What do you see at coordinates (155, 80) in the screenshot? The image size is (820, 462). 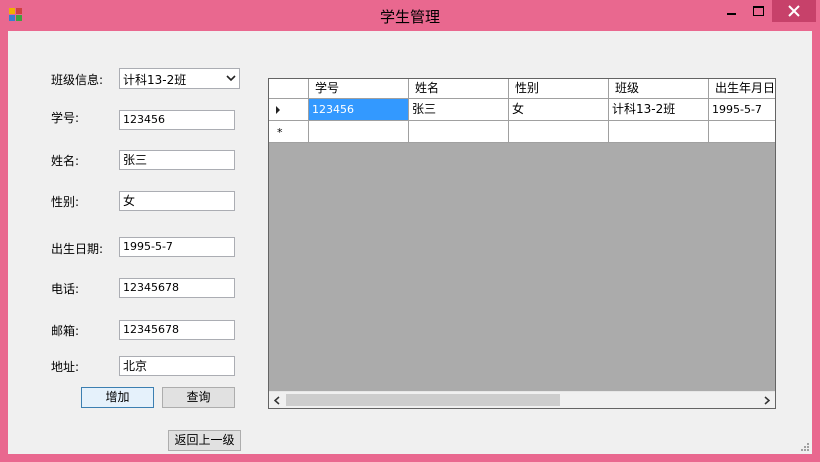 I see `class-dropdown-value: 计科13-2班` at bounding box center [155, 80].